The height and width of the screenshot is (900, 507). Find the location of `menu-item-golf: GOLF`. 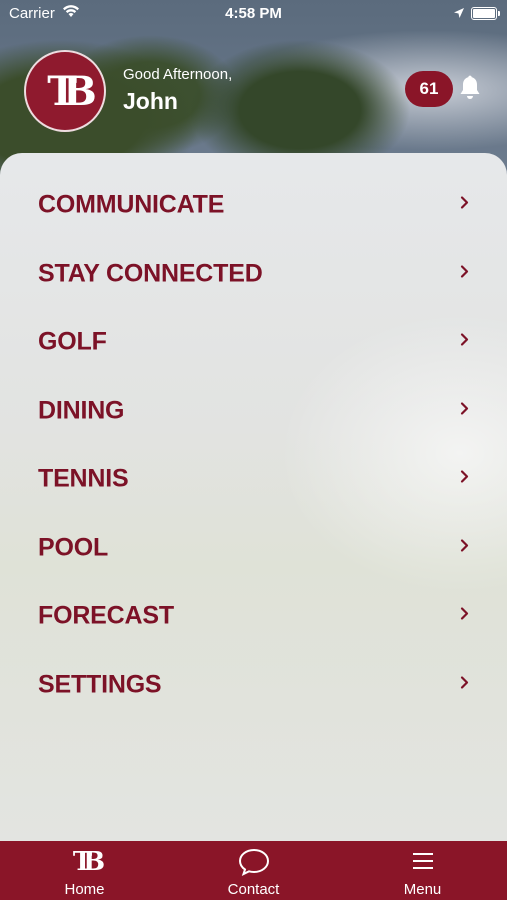

menu-item-golf: GOLF is located at coordinates (253, 342).